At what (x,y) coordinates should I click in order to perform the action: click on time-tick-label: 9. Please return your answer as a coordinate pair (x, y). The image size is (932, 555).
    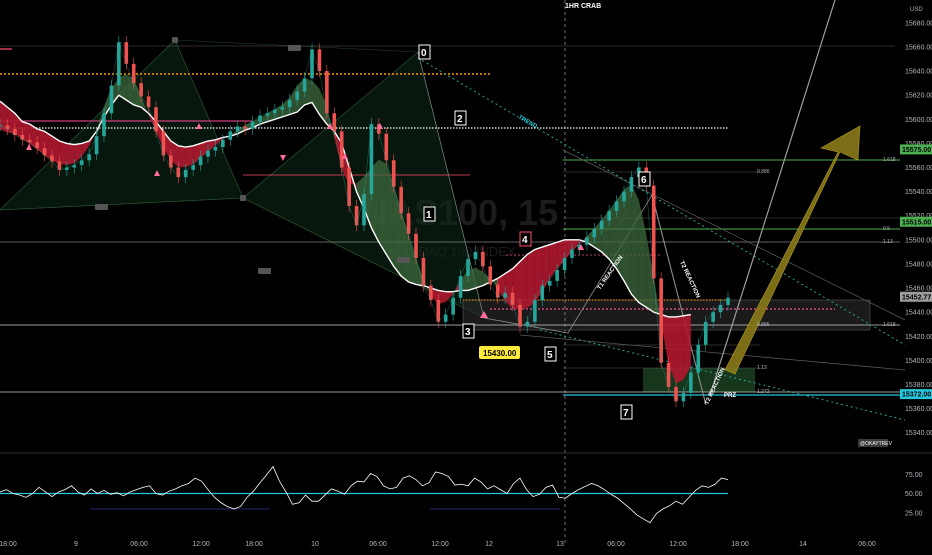
    Looking at the image, I should click on (76, 544).